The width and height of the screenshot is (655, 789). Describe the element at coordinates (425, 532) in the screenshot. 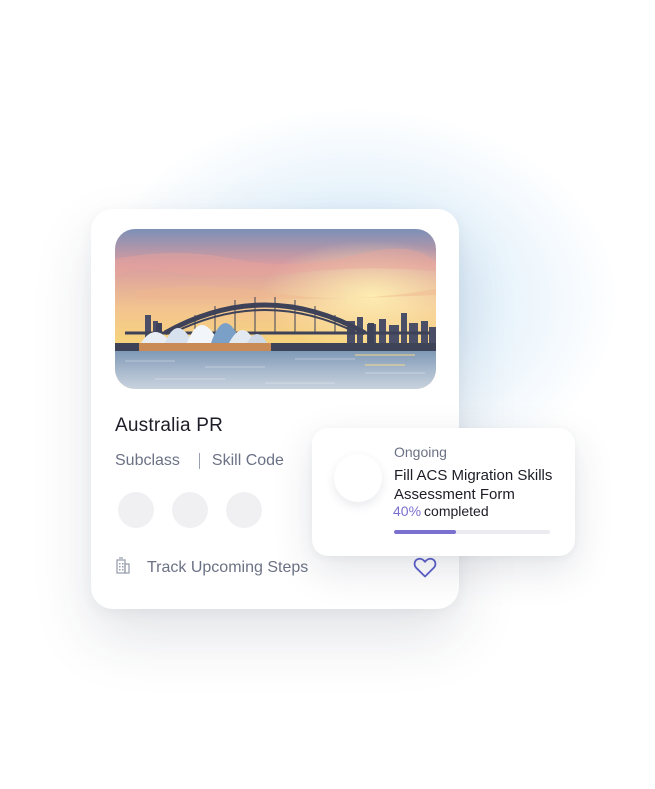

I see `progress-bar-fill` at that location.